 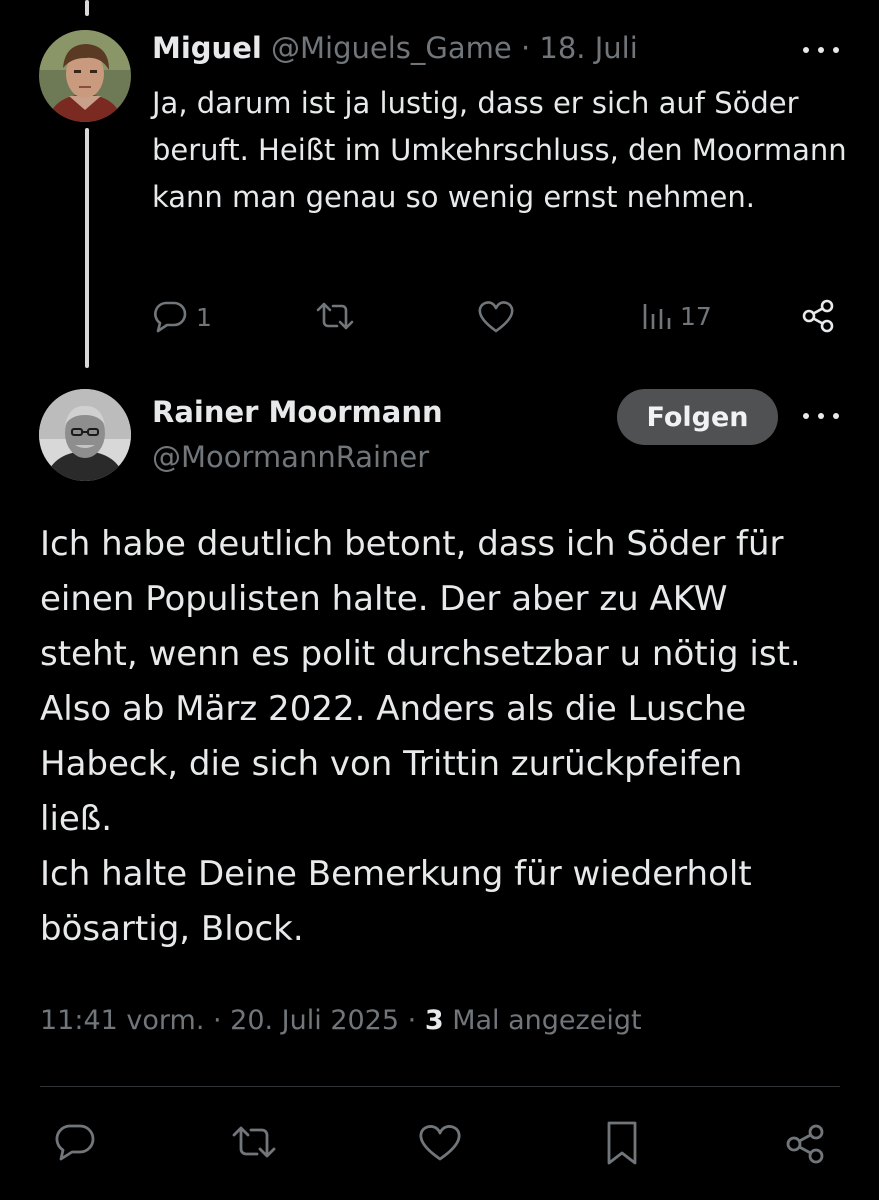 I want to click on main-like-action, so click(x=440, y=1143).